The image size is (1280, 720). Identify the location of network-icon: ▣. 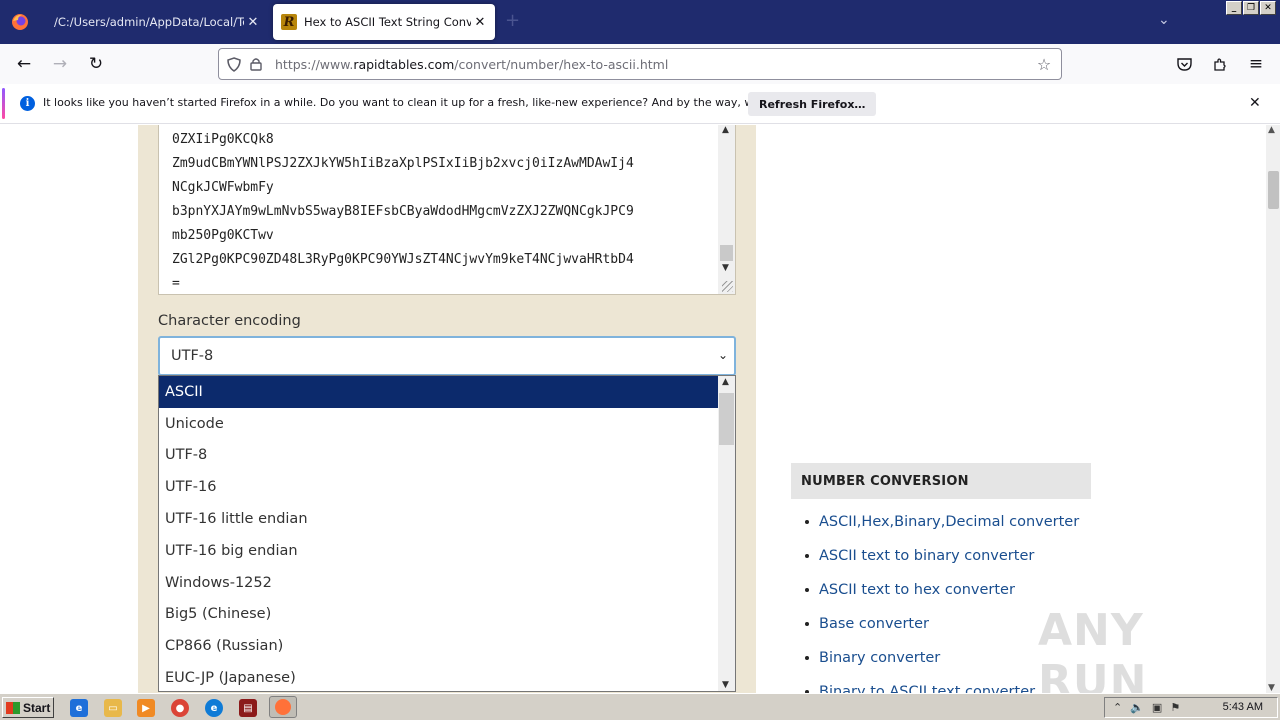
(1157, 707).